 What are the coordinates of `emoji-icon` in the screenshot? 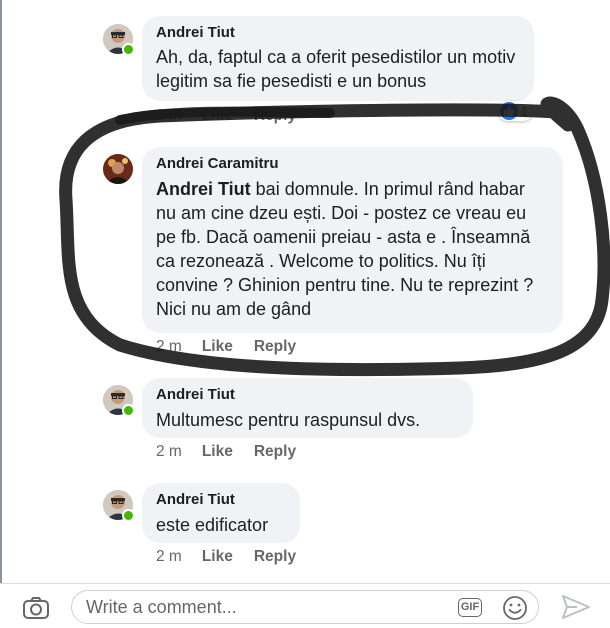 It's located at (515, 610).